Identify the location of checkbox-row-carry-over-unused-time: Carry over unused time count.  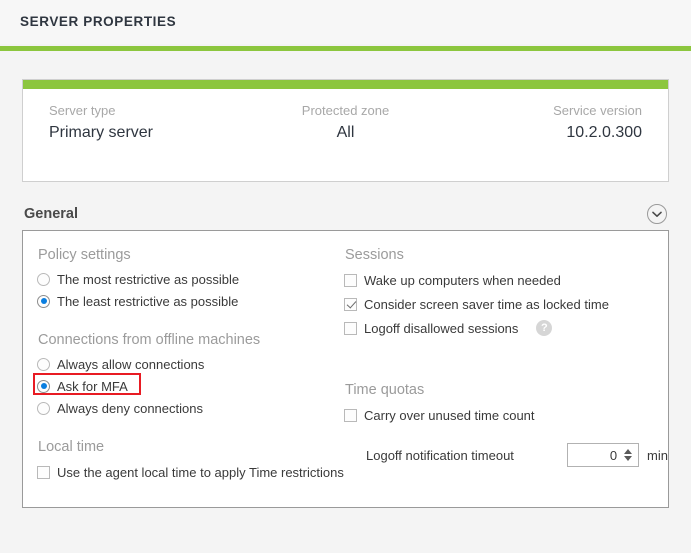
(506, 415).